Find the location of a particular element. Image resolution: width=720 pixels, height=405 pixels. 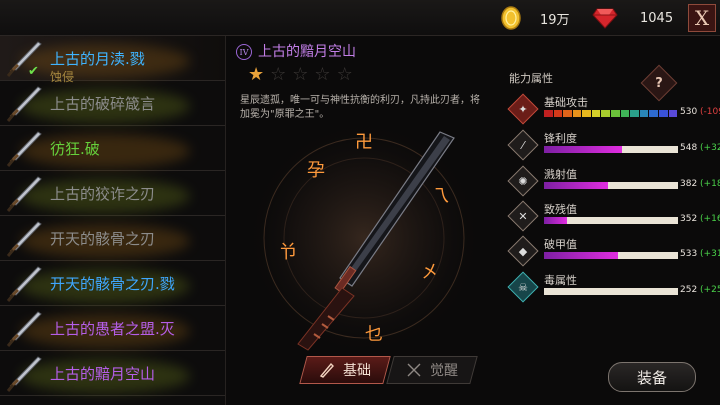

glowing-rune: 乜 is located at coordinates (374, 334).